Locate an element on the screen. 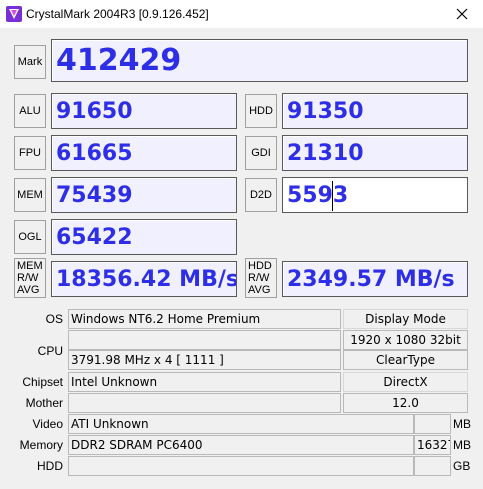 The height and width of the screenshot is (489, 483). window-title: CrystalMark 2004R3 [0.9.126.452] is located at coordinates (117, 14).